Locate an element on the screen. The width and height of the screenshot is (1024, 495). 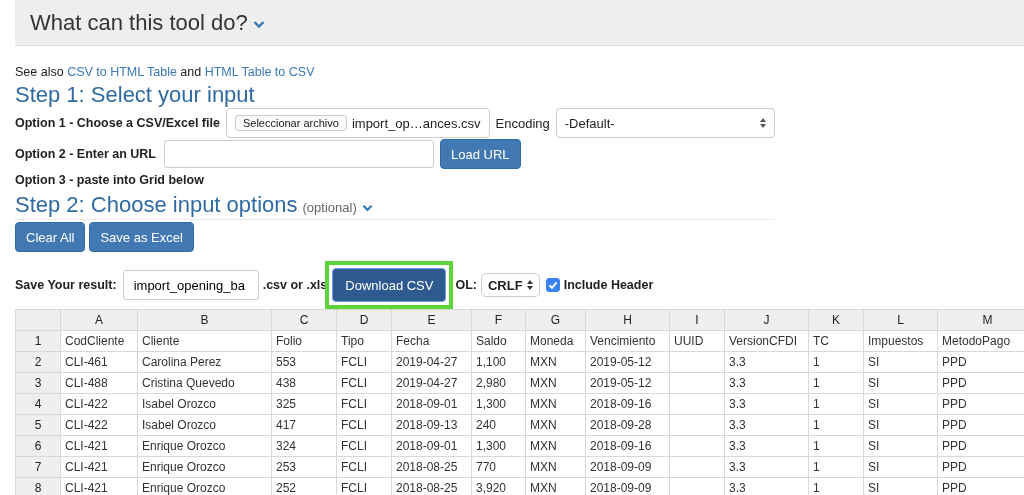
optional-note: (optional) is located at coordinates (329, 207).